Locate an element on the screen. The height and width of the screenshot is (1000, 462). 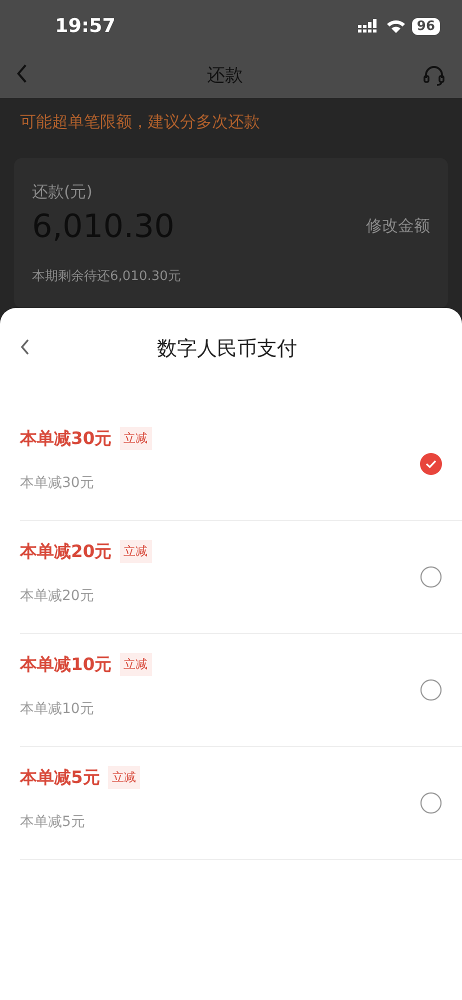
limit-warning: 可能超单笔限额，建议分多次还款 is located at coordinates (140, 122).